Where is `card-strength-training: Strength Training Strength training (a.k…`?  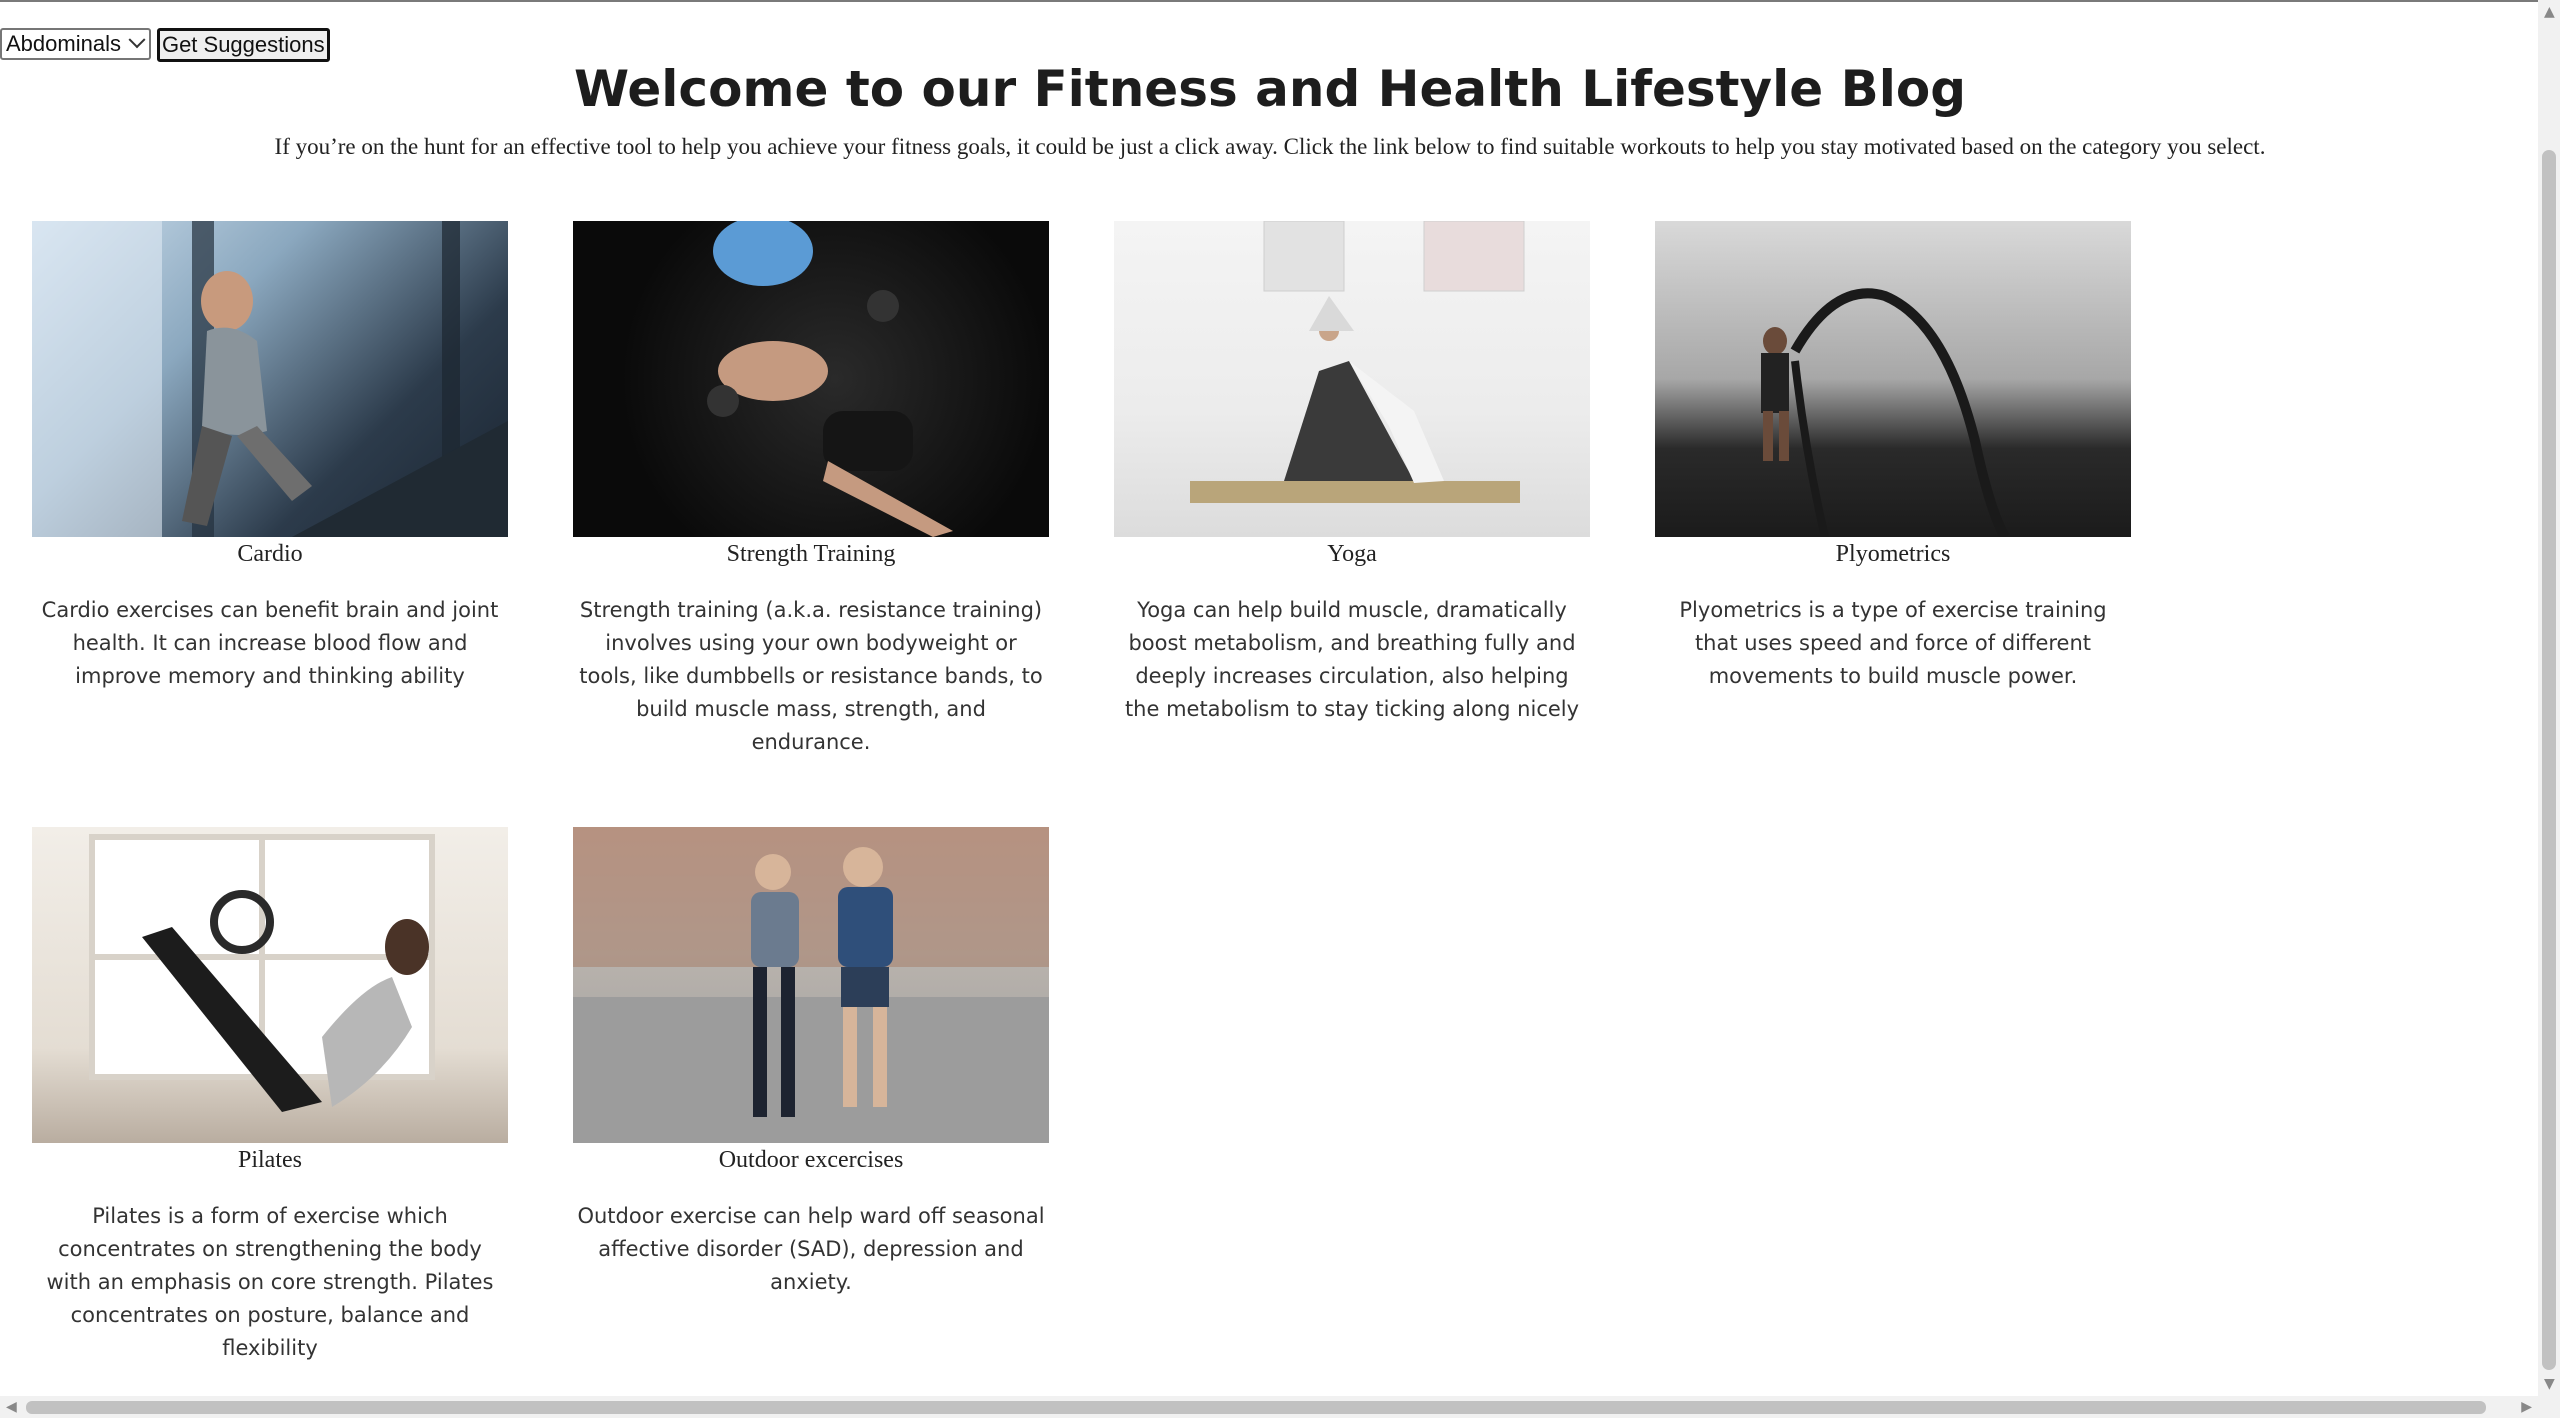
card-strength-training: Strength Training Strength training (a.k… is located at coordinates (811, 490).